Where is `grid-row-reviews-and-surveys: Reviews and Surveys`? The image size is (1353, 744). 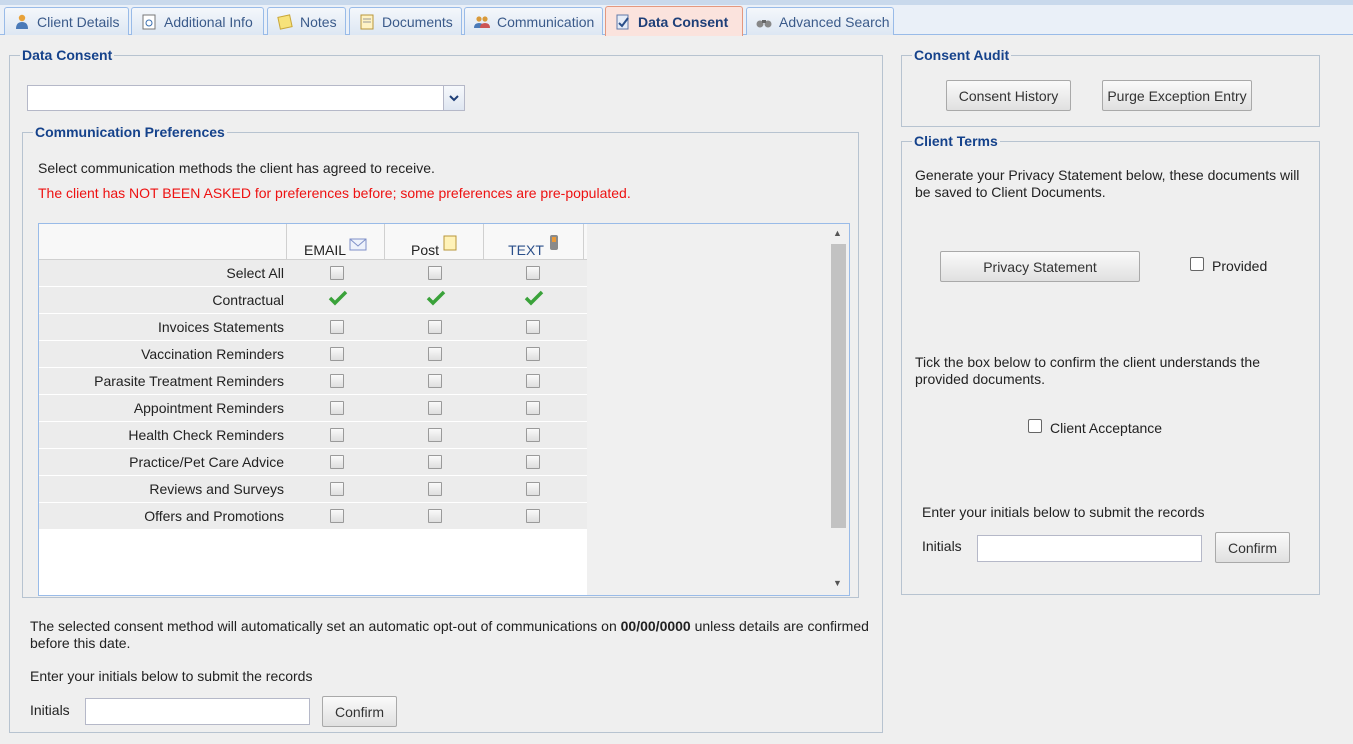 grid-row-reviews-and-surveys: Reviews and Surveys is located at coordinates (313, 489).